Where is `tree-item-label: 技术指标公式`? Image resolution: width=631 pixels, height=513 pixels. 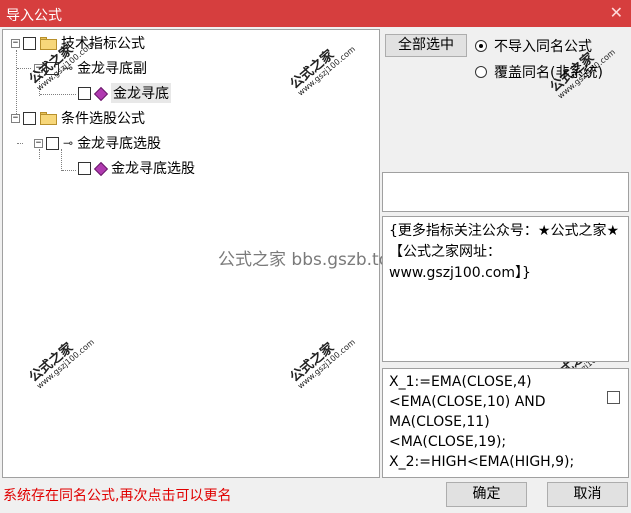 tree-item-label: 技术指标公式 is located at coordinates (103, 44).